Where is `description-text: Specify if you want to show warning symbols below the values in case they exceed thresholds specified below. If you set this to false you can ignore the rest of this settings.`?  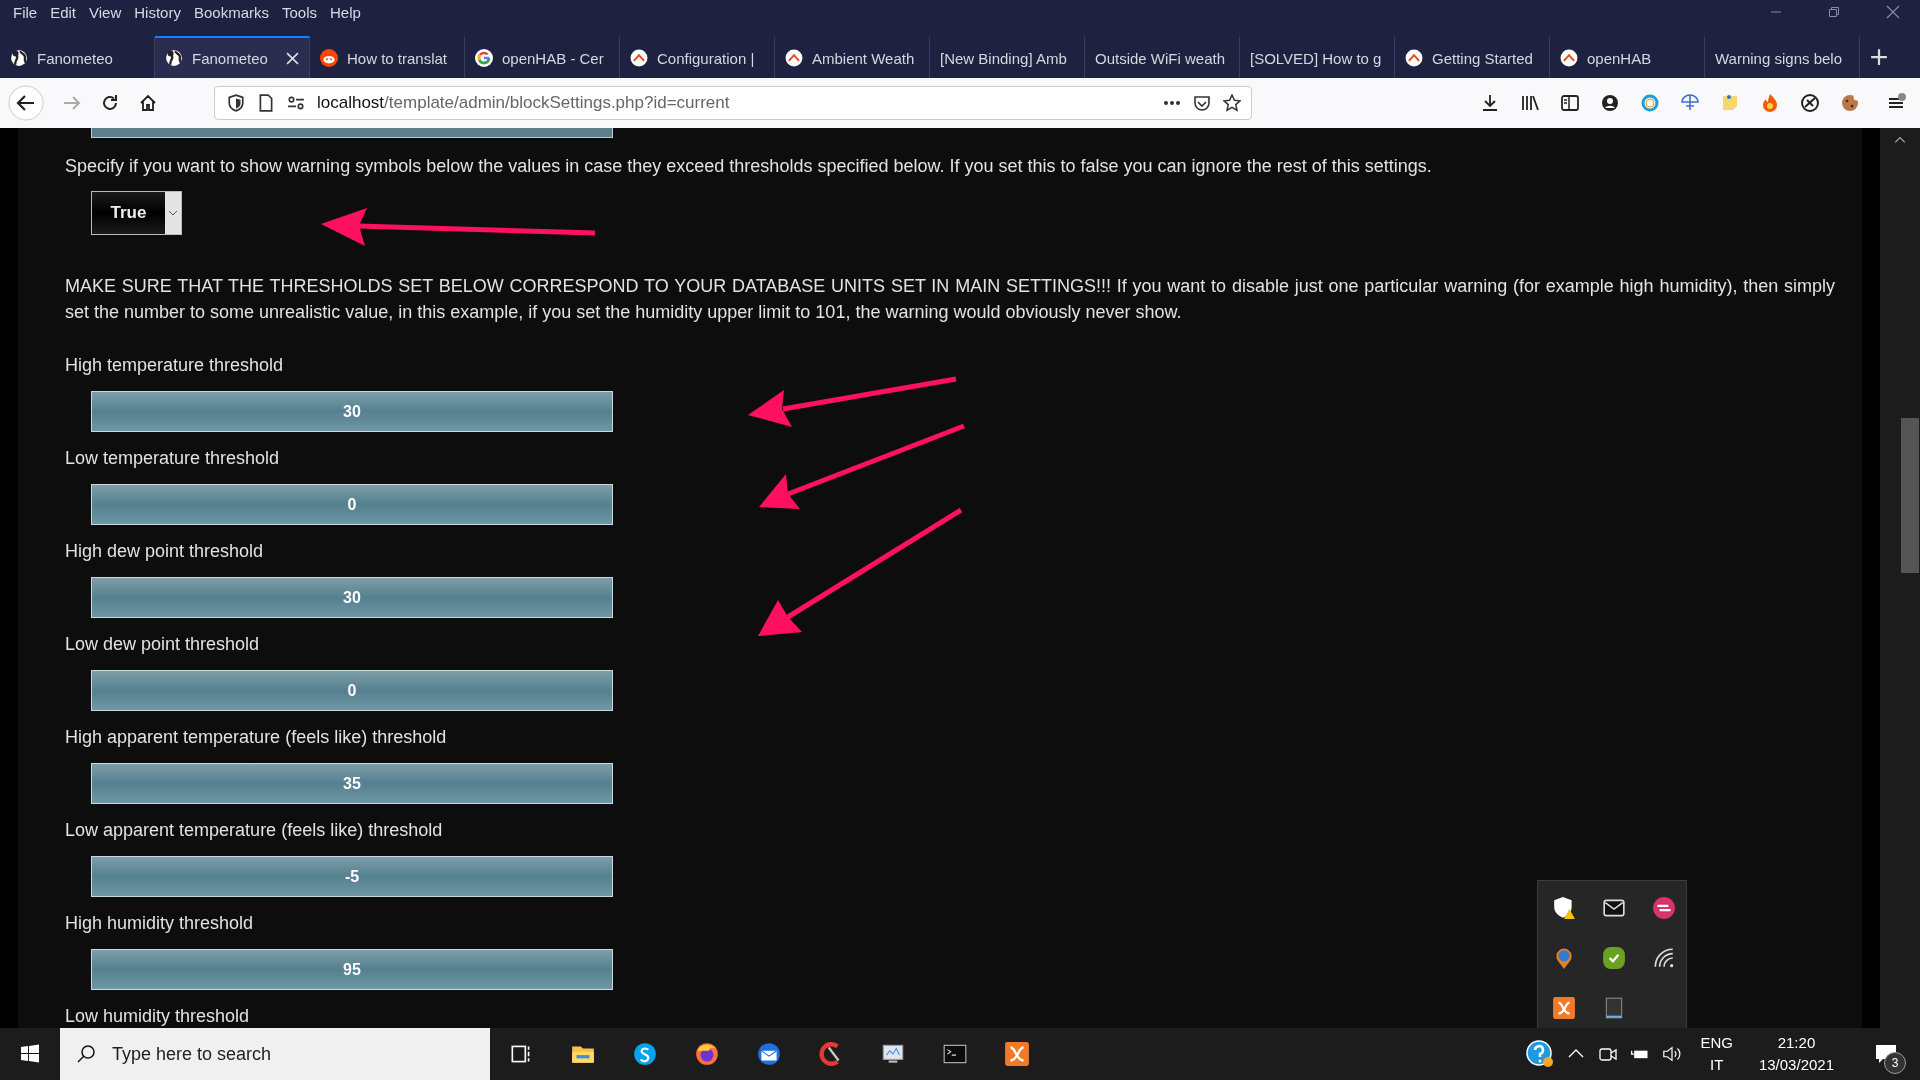 description-text: Specify if you want to show warning symbols below the values in case they exceed thresholds specified below. If you set this to false you can ignore the rest of this settings. is located at coordinates (749, 166).